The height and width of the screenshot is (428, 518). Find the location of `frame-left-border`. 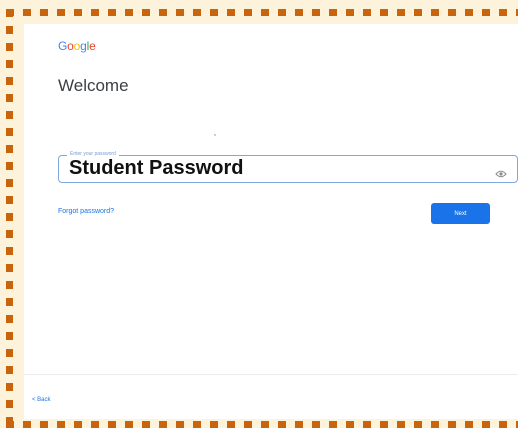

frame-left-border is located at coordinates (9, 218).